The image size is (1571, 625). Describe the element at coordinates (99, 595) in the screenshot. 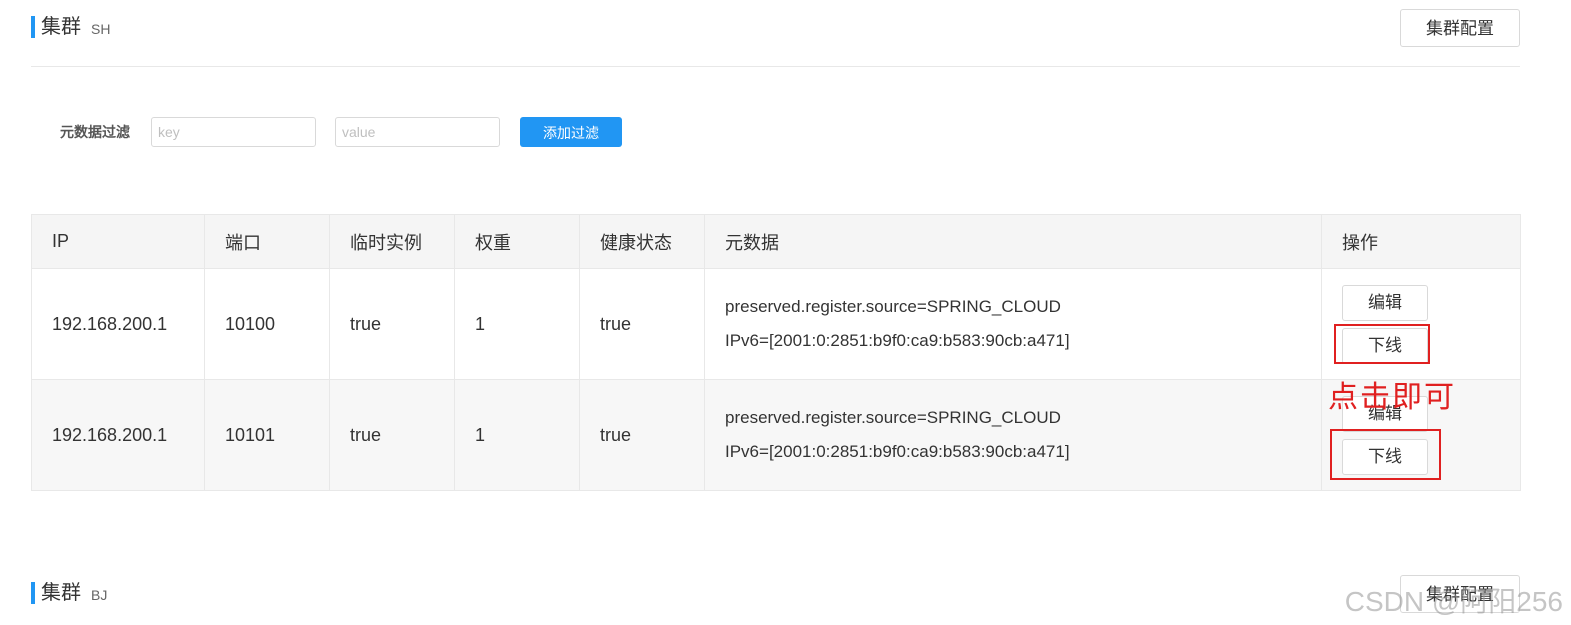

I see `cluster-name: BJ` at that location.